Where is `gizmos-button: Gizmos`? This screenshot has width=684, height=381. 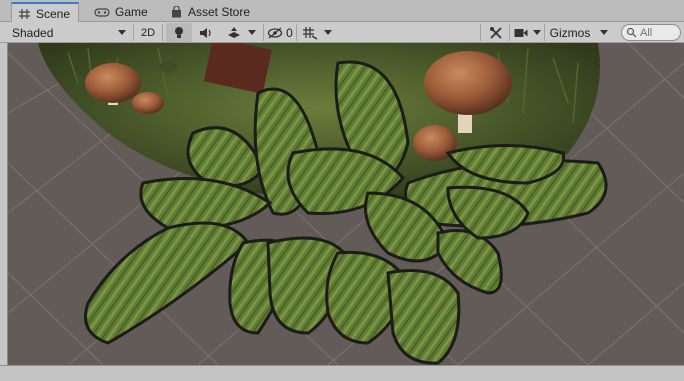 gizmos-button: Gizmos is located at coordinates (570, 32).